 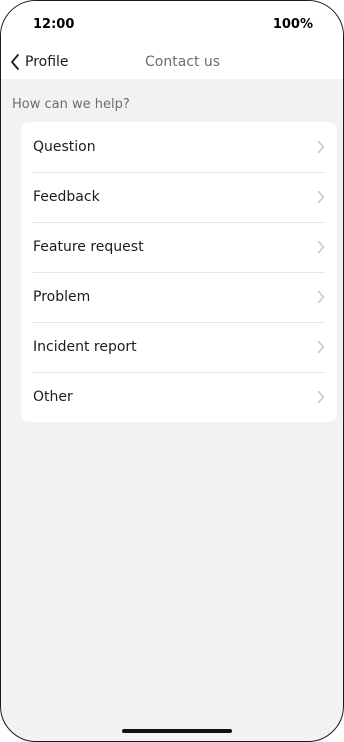 I want to click on list-item-label: Feedback, so click(x=66, y=197).